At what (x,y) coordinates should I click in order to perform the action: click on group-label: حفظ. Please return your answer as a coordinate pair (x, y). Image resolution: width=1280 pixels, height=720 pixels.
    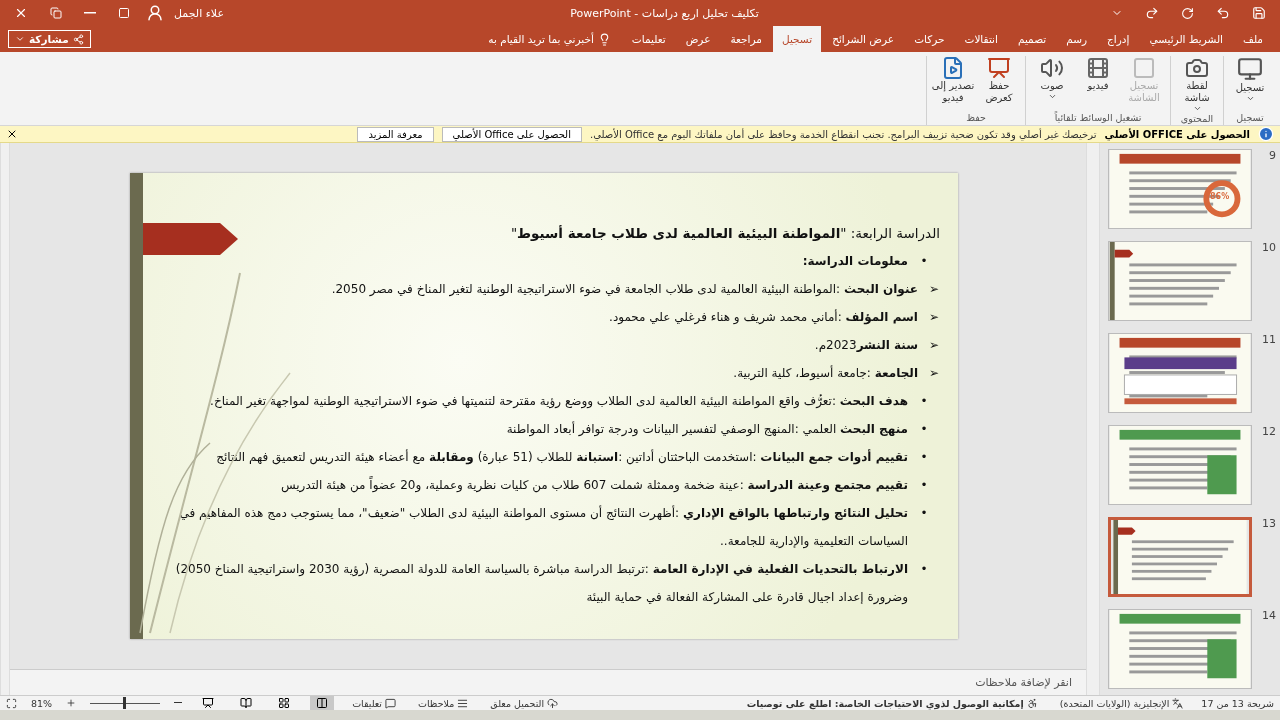
    Looking at the image, I should click on (976, 119).